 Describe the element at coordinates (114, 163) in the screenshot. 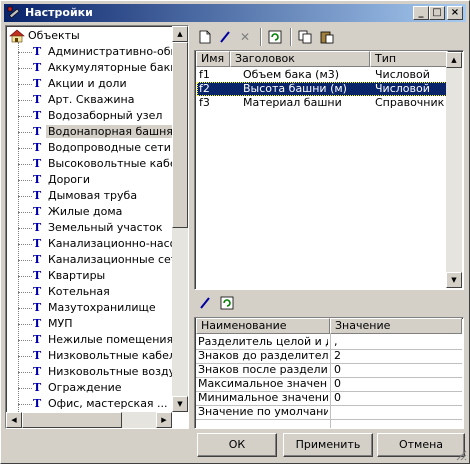

I see `tree-item-label: Высоковольтные кабе.` at that location.